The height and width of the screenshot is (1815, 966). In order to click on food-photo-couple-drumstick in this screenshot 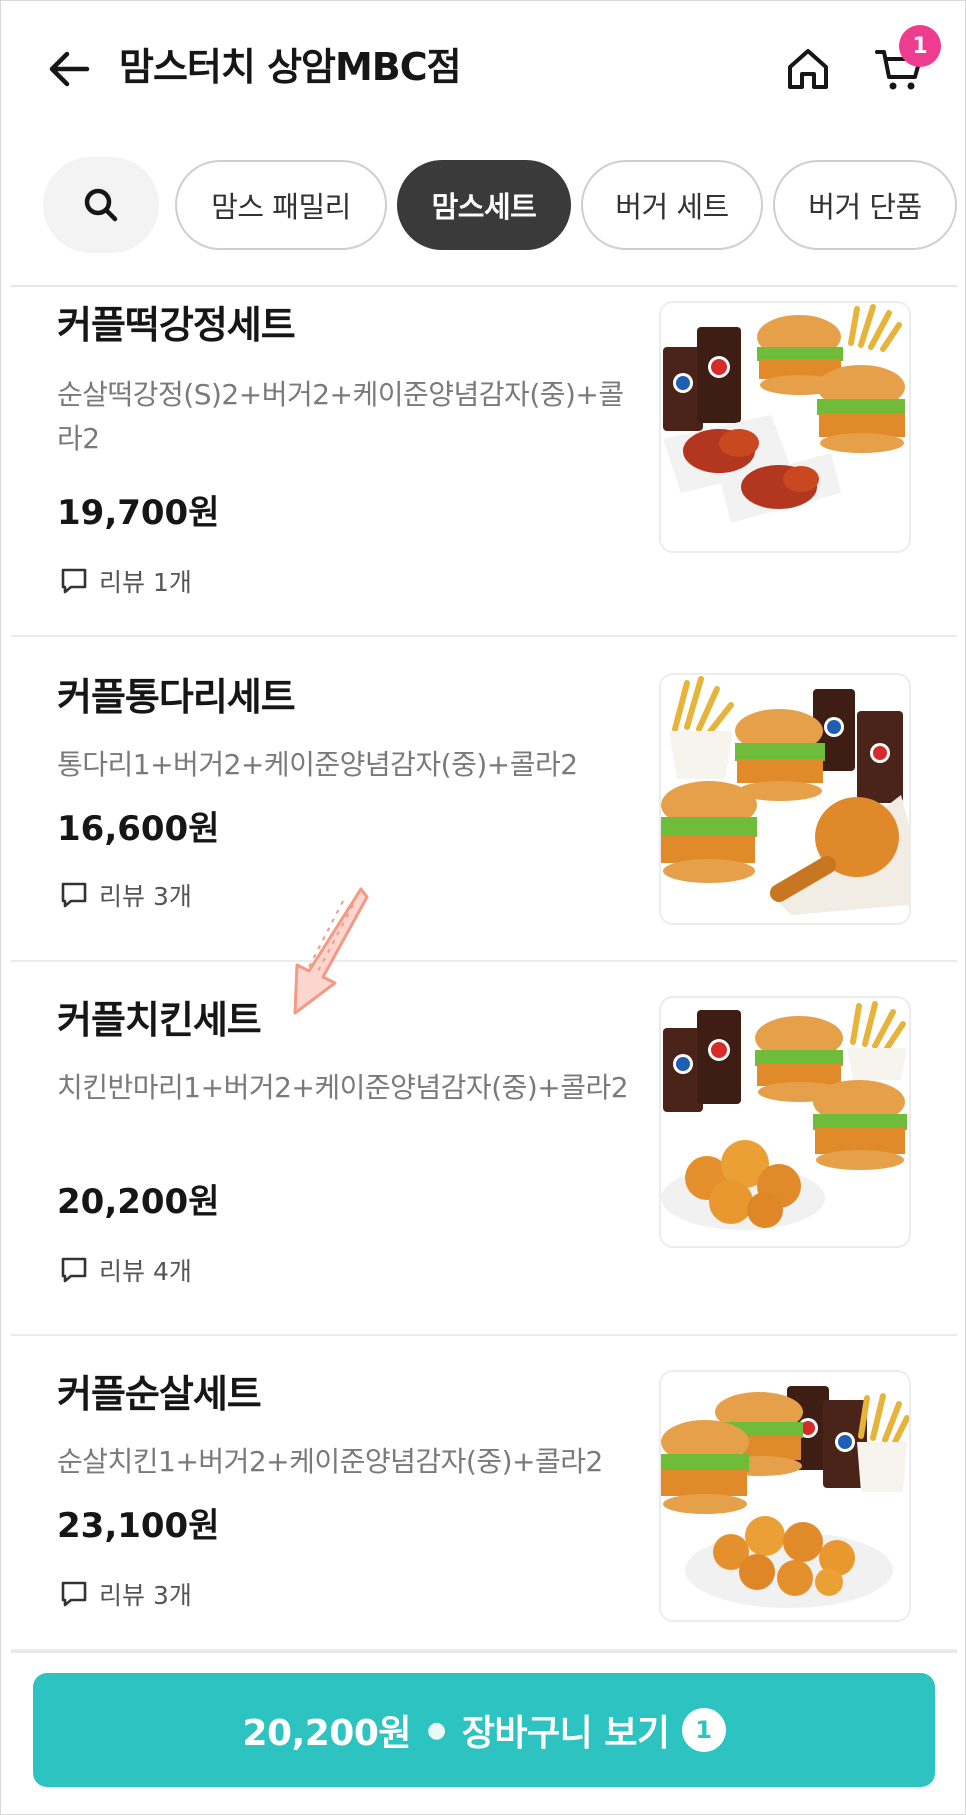, I will do `click(785, 799)`.